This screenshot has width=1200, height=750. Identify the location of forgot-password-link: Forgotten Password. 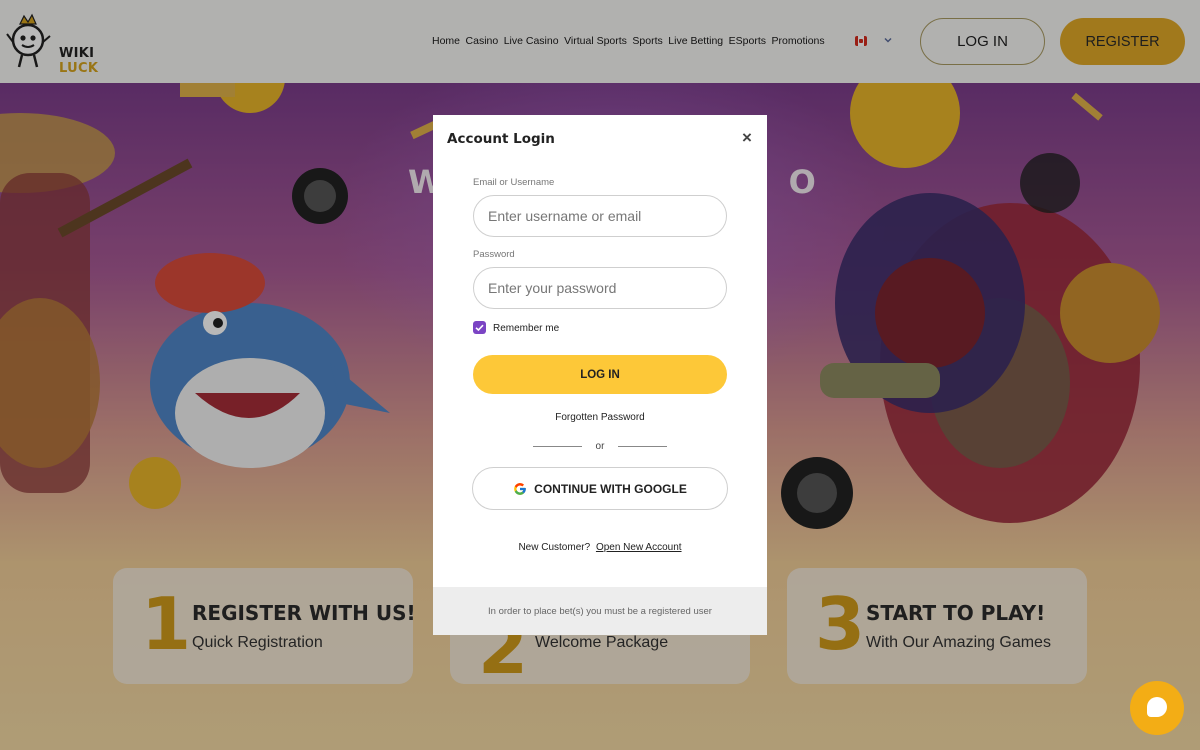
(600, 417).